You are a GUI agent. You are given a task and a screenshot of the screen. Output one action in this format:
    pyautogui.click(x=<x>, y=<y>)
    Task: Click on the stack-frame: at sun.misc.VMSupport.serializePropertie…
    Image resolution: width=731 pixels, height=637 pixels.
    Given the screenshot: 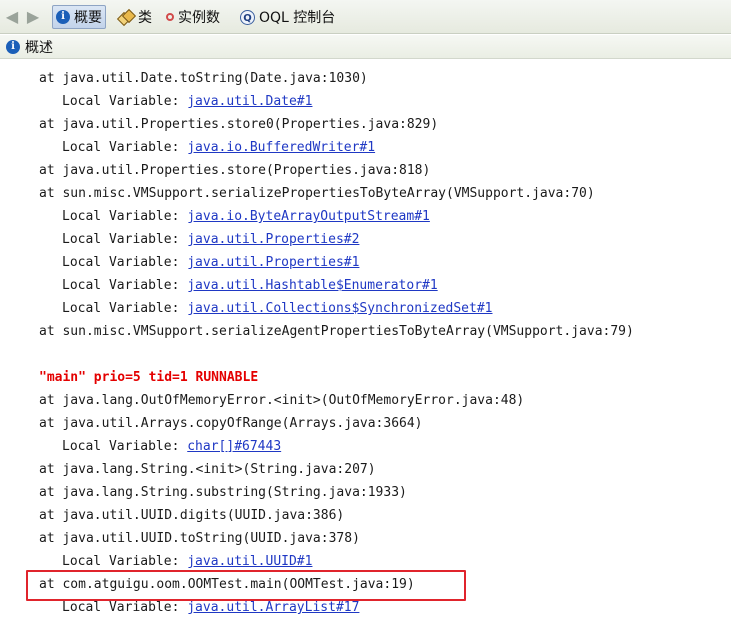 What is the action you would take?
    pyautogui.click(x=317, y=193)
    